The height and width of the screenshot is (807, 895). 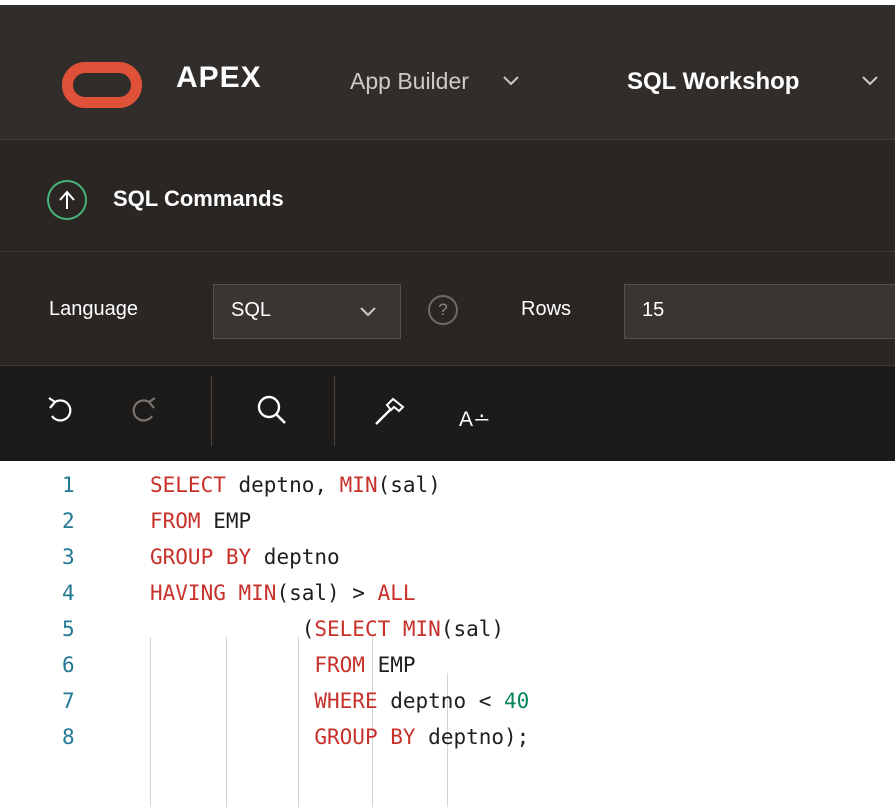 What do you see at coordinates (653, 310) in the screenshot?
I see `rows-input-value: 15` at bounding box center [653, 310].